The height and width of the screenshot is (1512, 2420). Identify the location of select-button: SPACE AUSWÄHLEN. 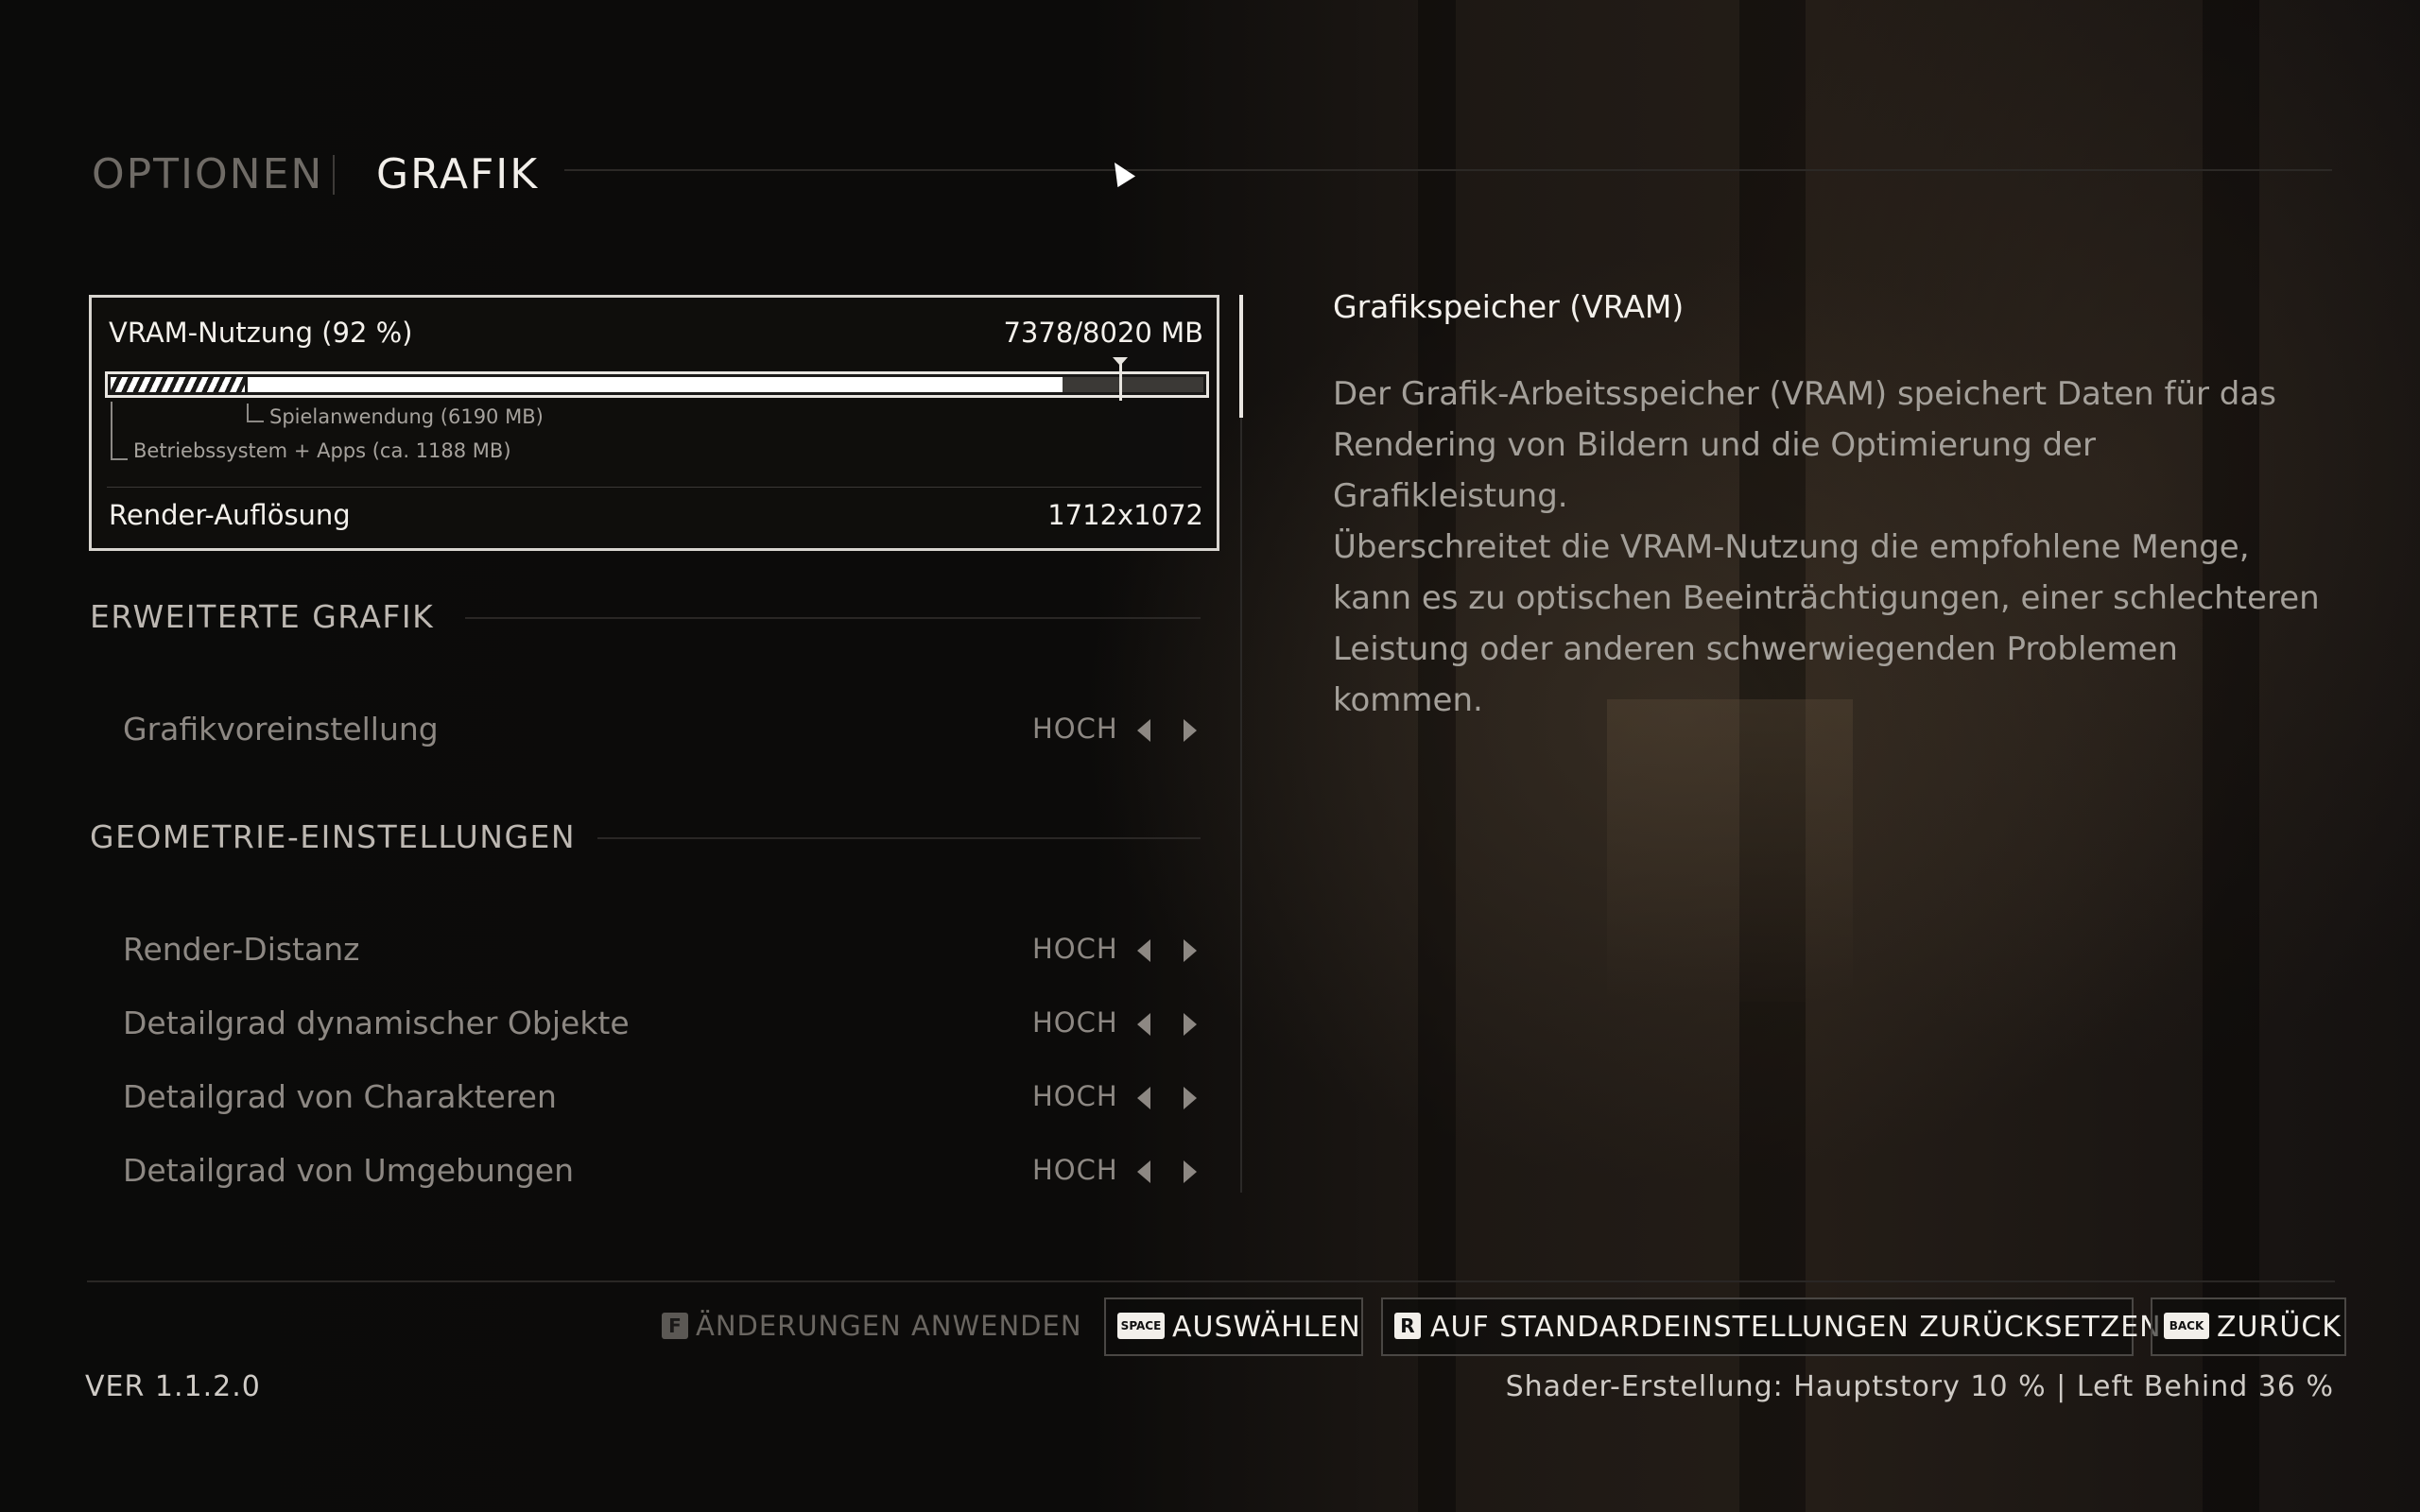
(1233, 1326).